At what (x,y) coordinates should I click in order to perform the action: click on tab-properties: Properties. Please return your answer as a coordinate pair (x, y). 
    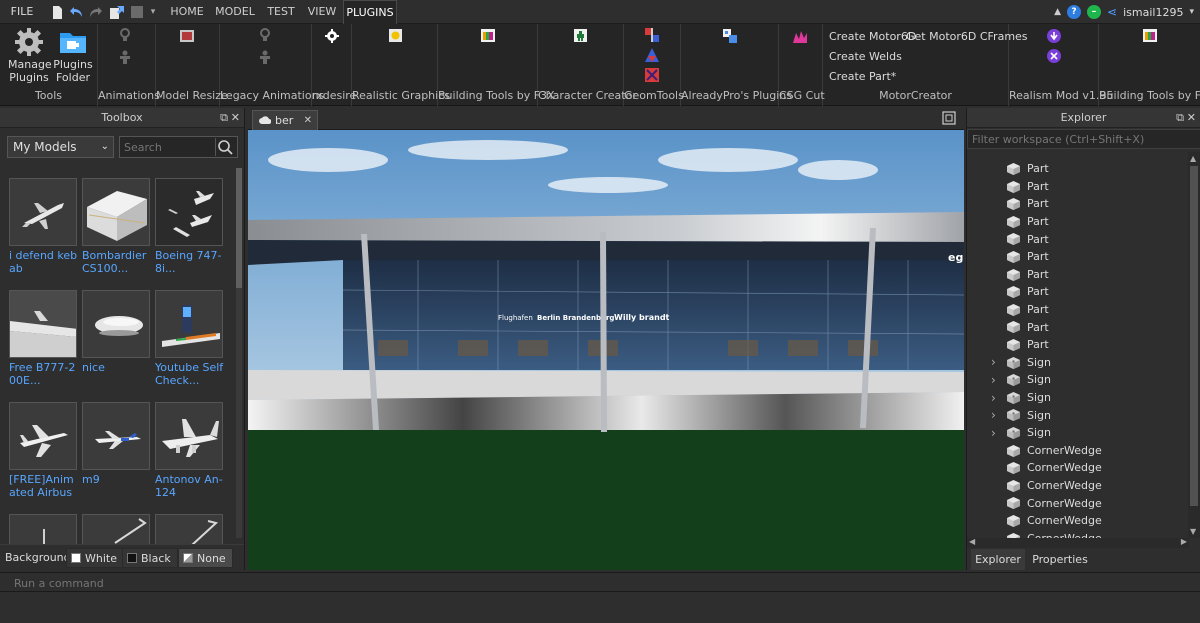
    Looking at the image, I should click on (1060, 559).